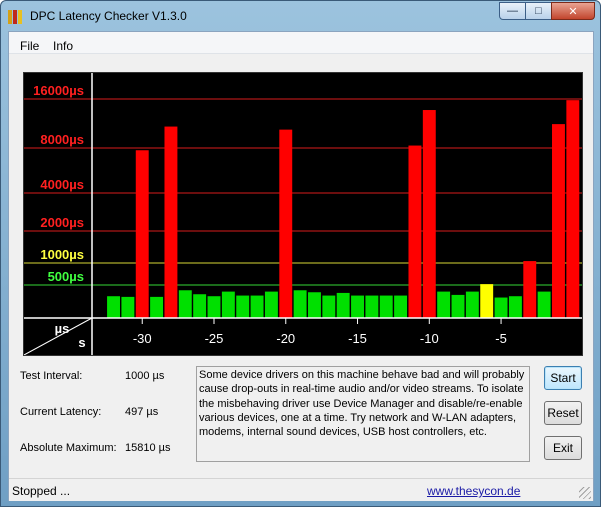 This screenshot has width=601, height=507. I want to click on close-icon: ✕, so click(573, 11).